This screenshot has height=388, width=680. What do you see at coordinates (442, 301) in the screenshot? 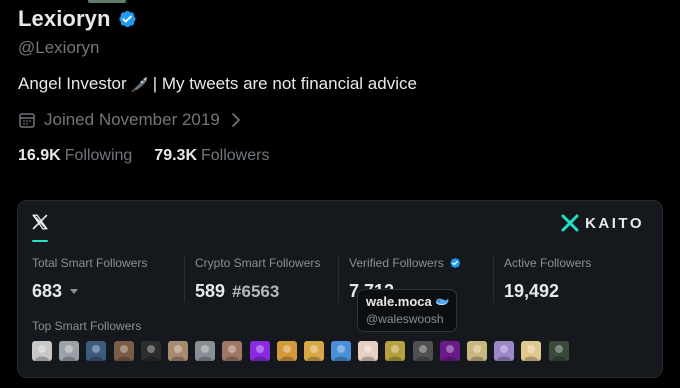
I see `whale-emoji-icon` at bounding box center [442, 301].